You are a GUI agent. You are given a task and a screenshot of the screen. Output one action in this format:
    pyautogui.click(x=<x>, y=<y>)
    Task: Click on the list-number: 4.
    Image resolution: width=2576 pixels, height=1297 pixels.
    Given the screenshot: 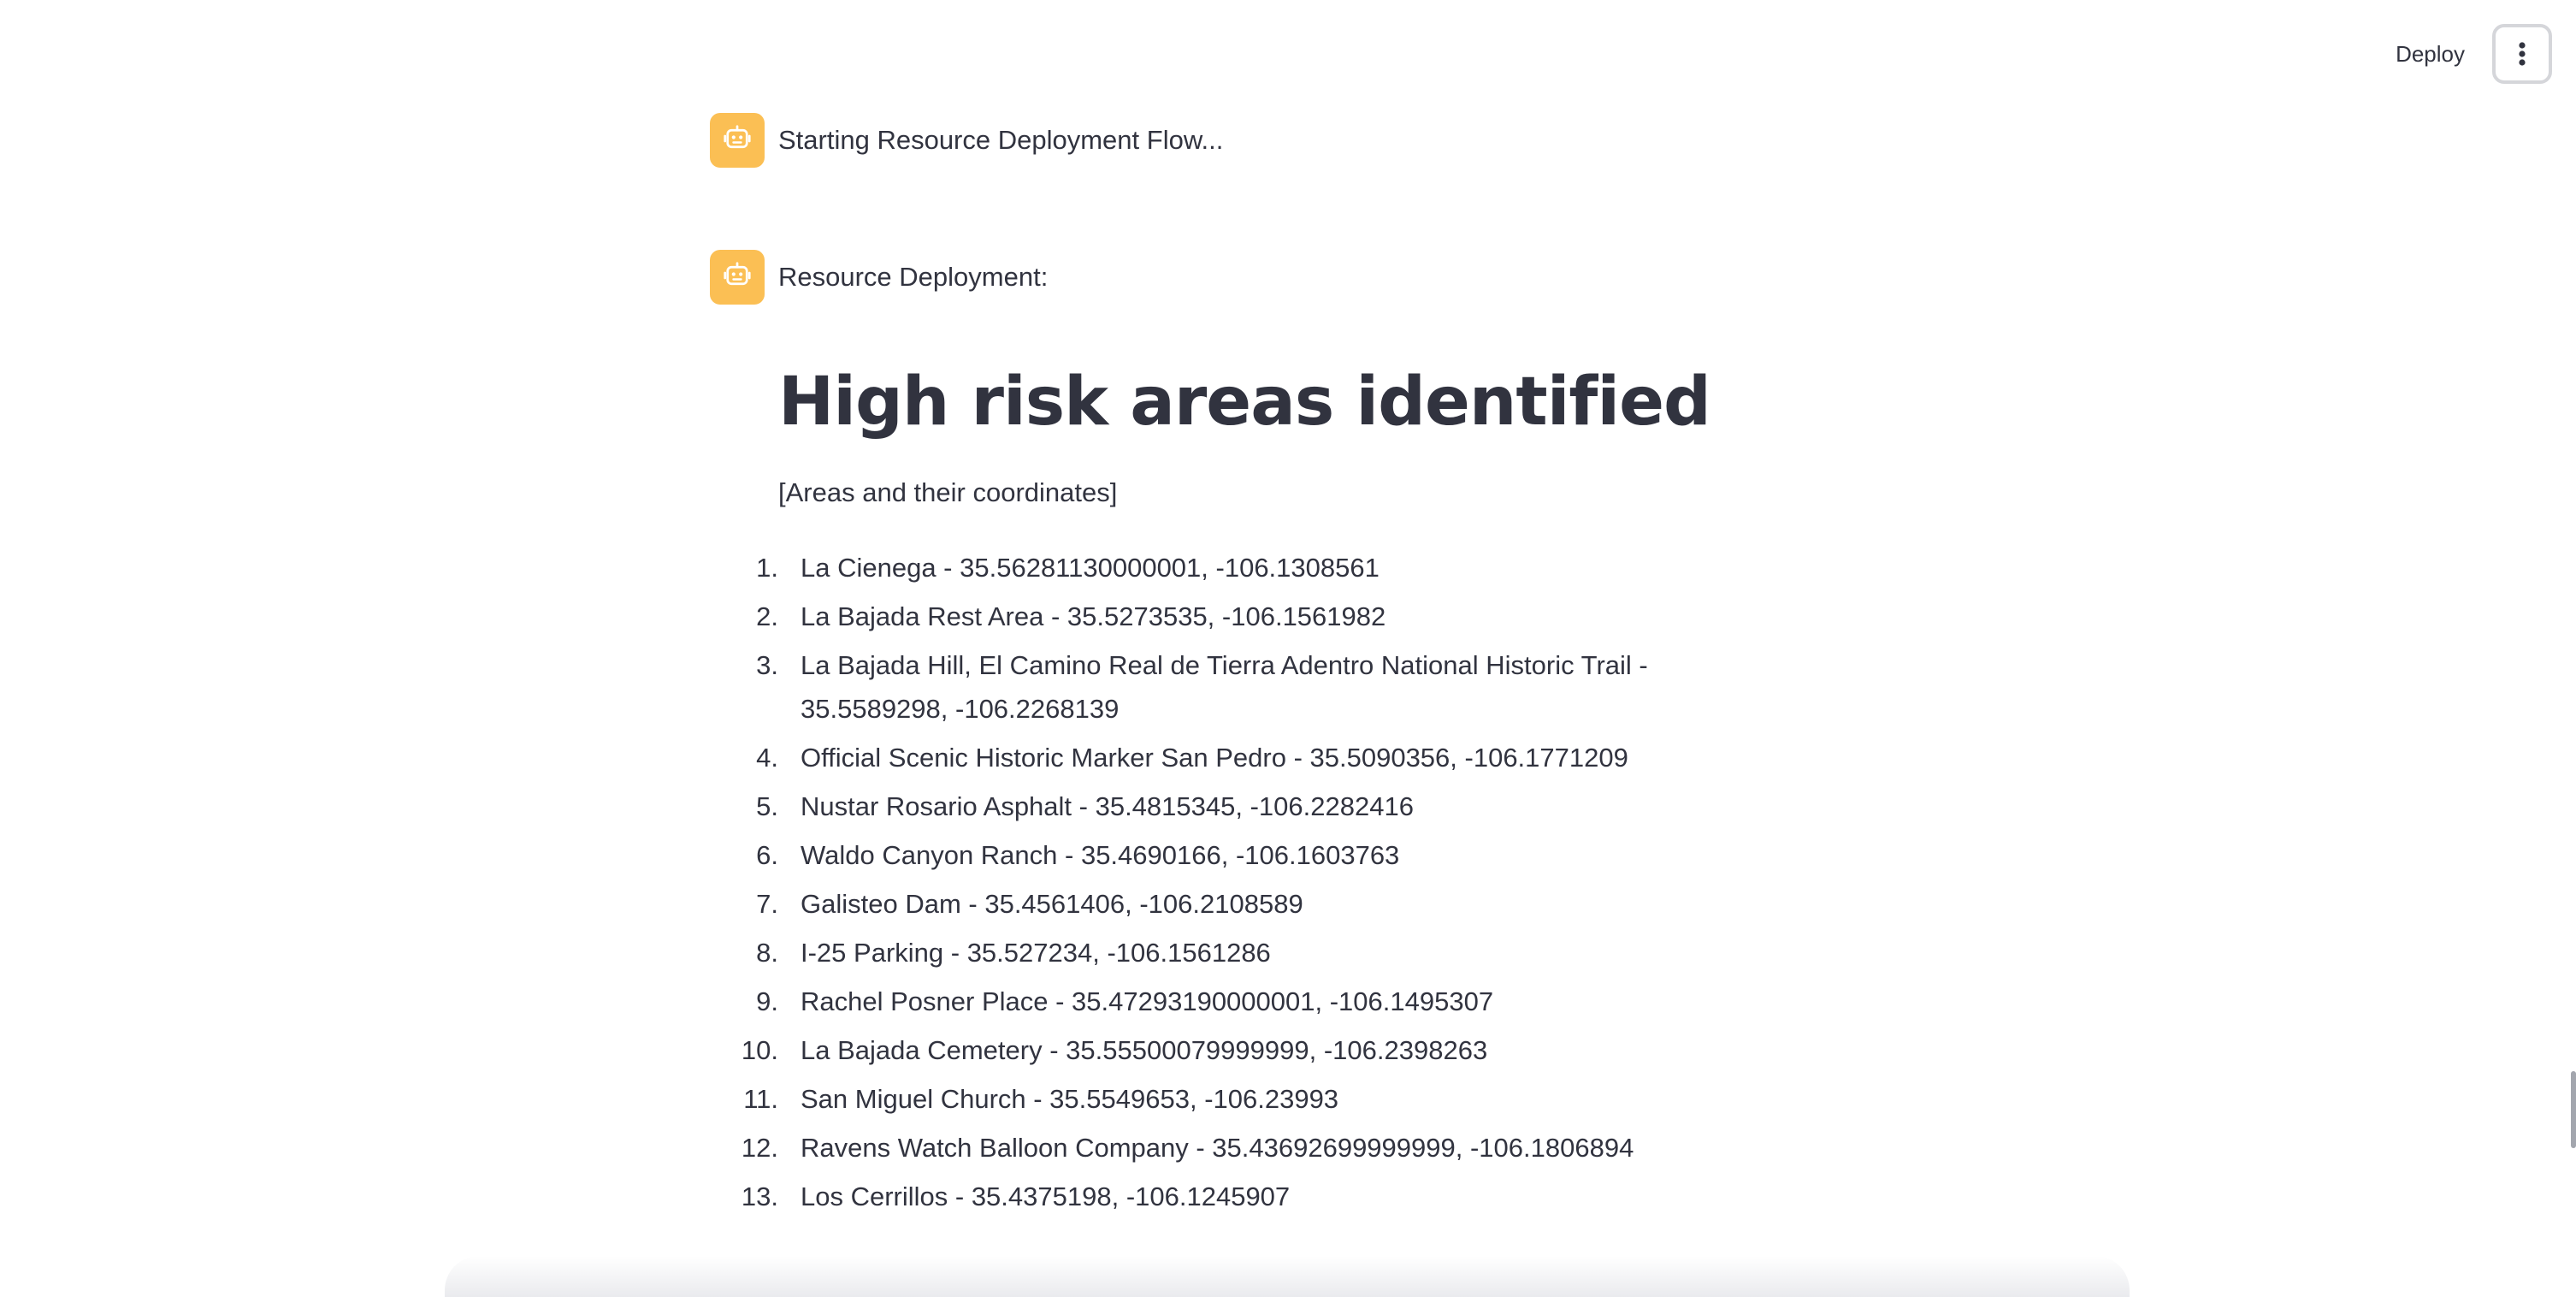 What is the action you would take?
    pyautogui.click(x=767, y=758)
    